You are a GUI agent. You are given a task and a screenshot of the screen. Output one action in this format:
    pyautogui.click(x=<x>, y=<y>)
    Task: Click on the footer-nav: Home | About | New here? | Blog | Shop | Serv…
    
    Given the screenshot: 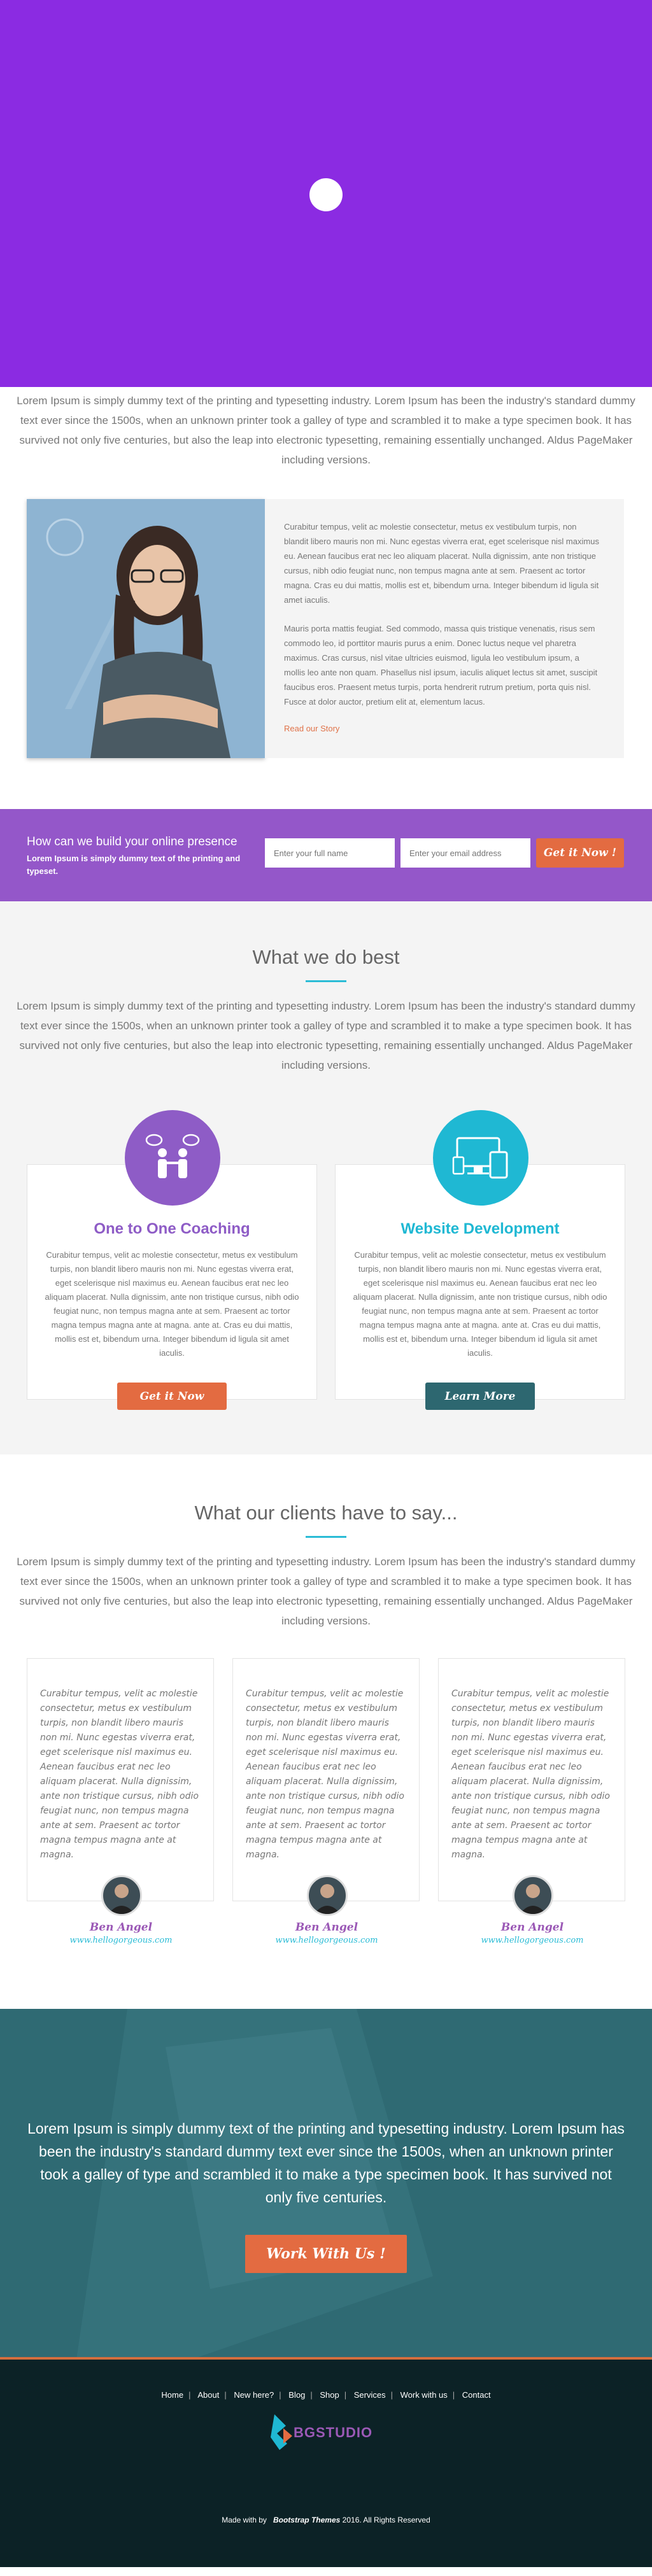 What is the action you would take?
    pyautogui.click(x=326, y=2395)
    